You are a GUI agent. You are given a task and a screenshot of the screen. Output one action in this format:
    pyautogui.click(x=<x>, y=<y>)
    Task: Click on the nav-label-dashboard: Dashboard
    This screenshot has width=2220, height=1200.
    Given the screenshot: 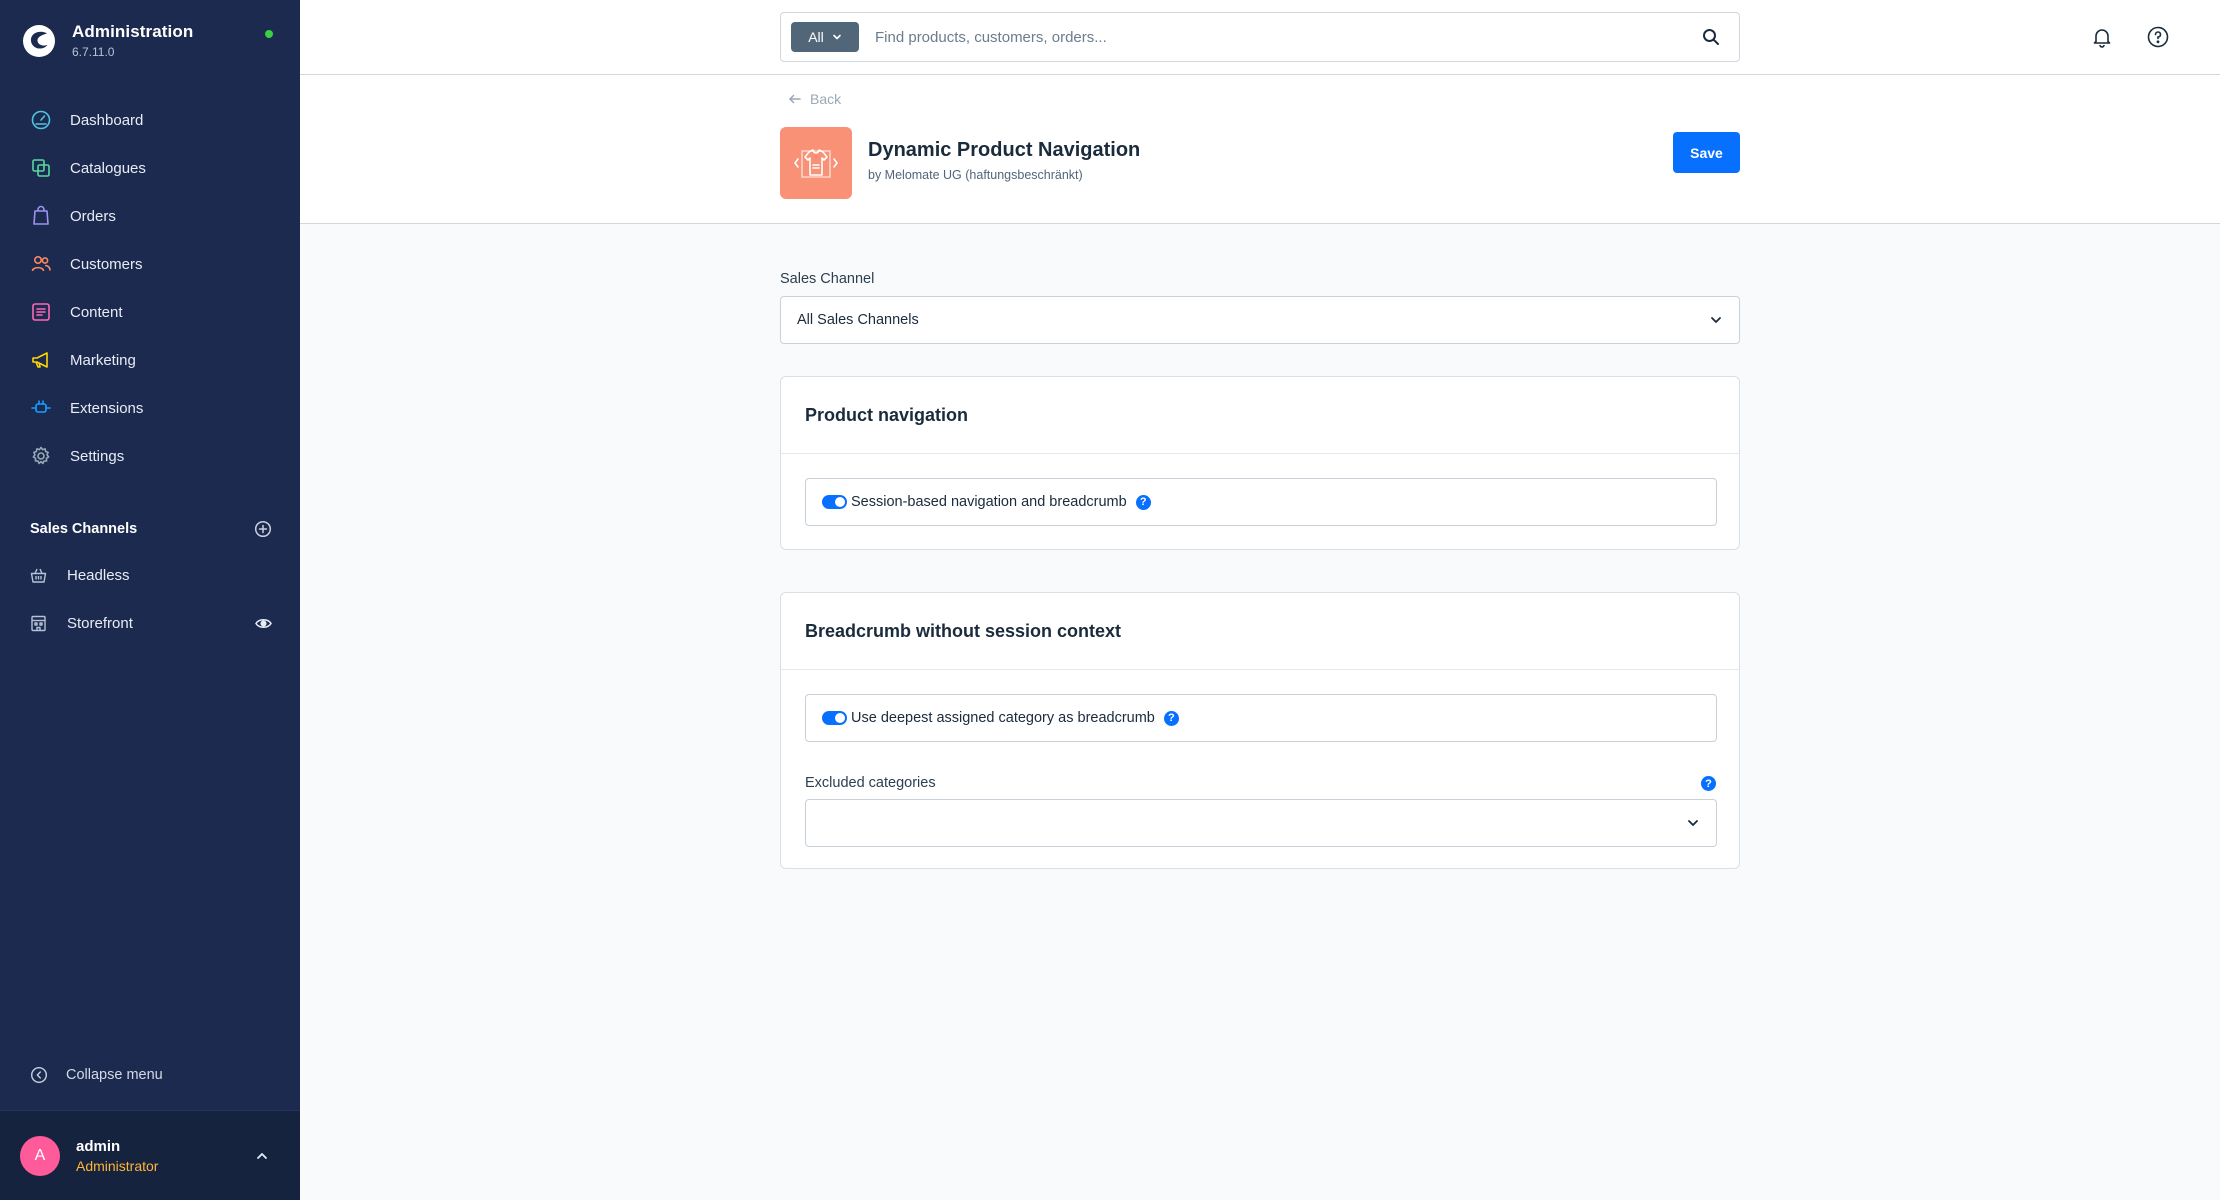 What is the action you would take?
    pyautogui.click(x=107, y=120)
    